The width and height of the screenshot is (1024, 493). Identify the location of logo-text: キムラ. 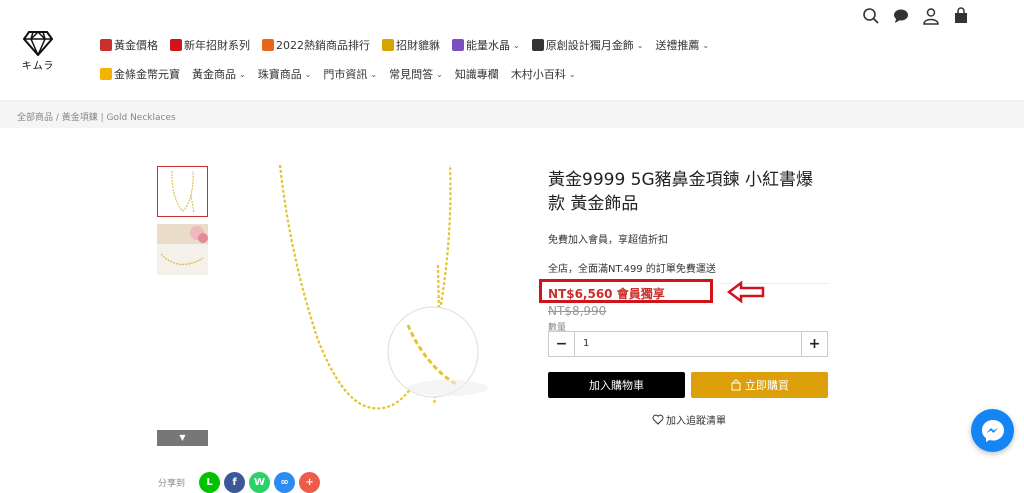
(38, 66).